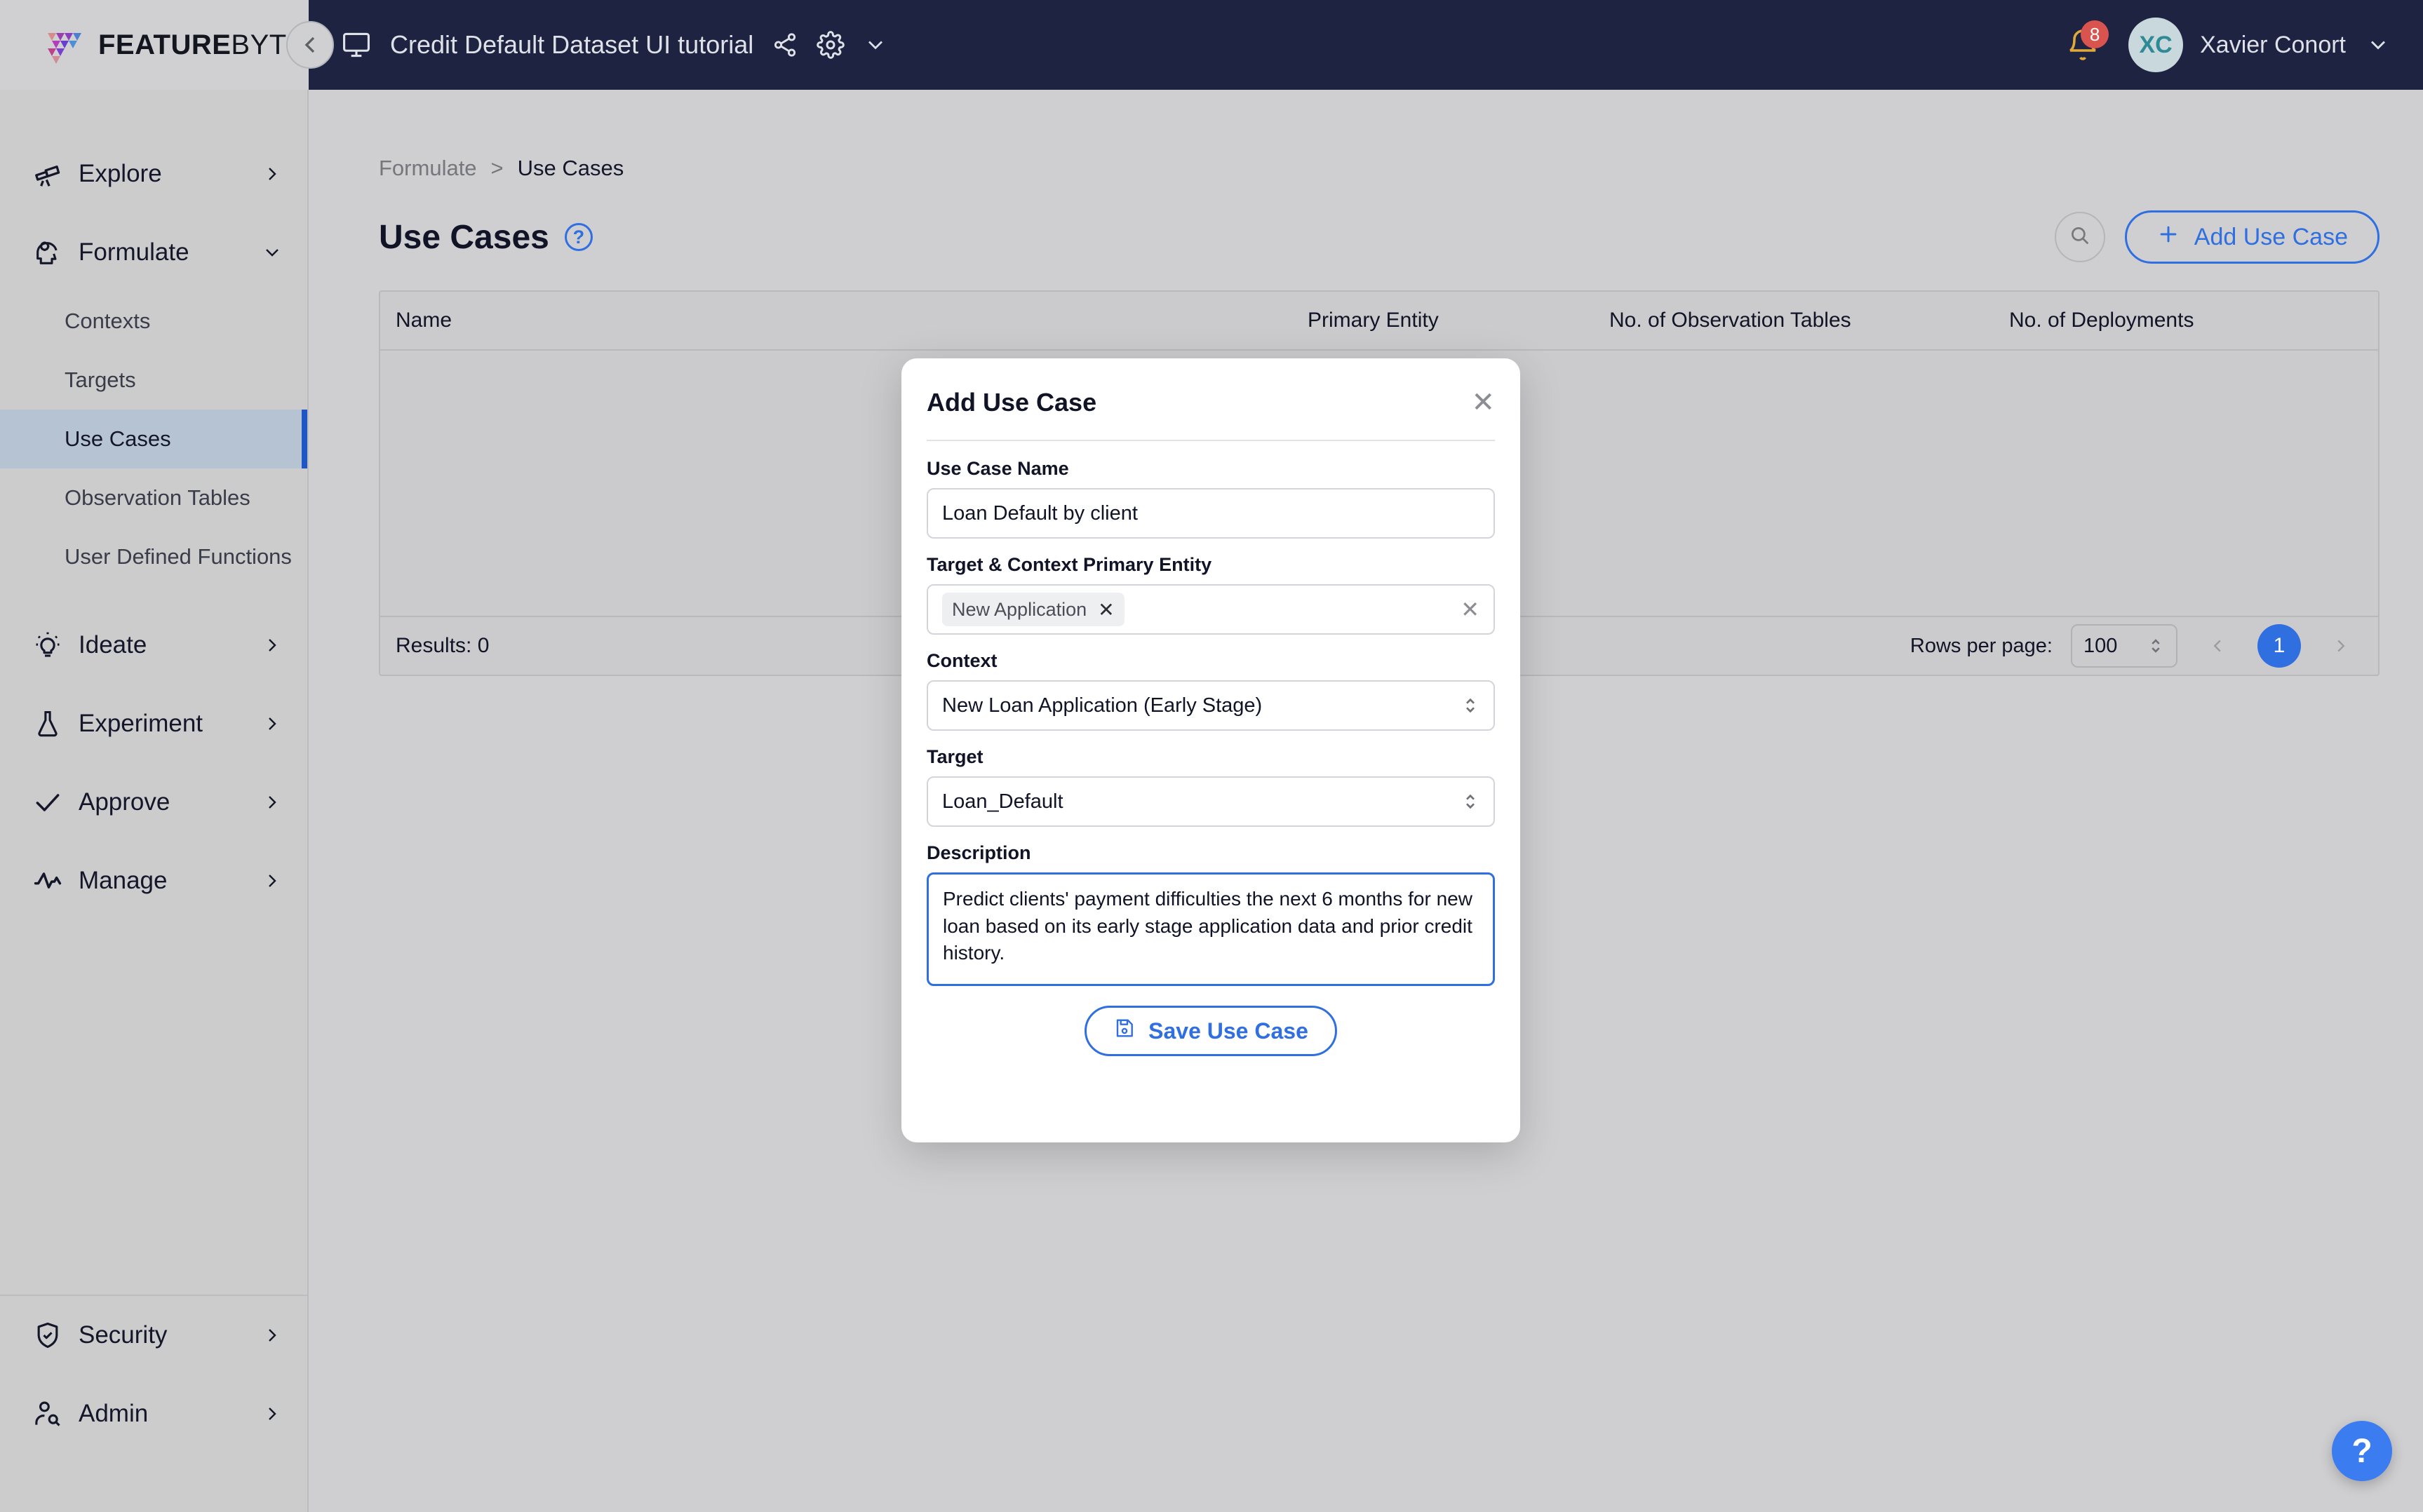  What do you see at coordinates (1211, 609) in the screenshot?
I see `primary-entity-input: New Application ✕ ✕` at bounding box center [1211, 609].